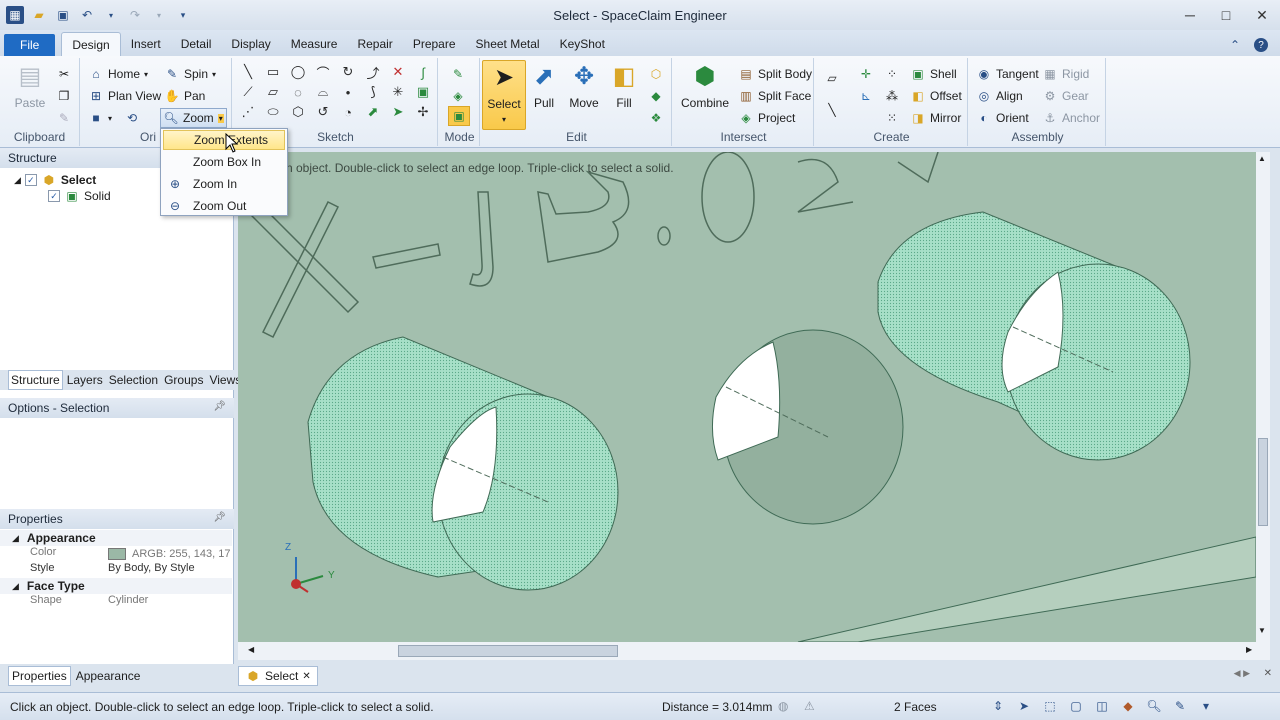 The width and height of the screenshot is (1280, 720). Describe the element at coordinates (373, 112) in the screenshot. I see `corner-icon: ⬈` at that location.